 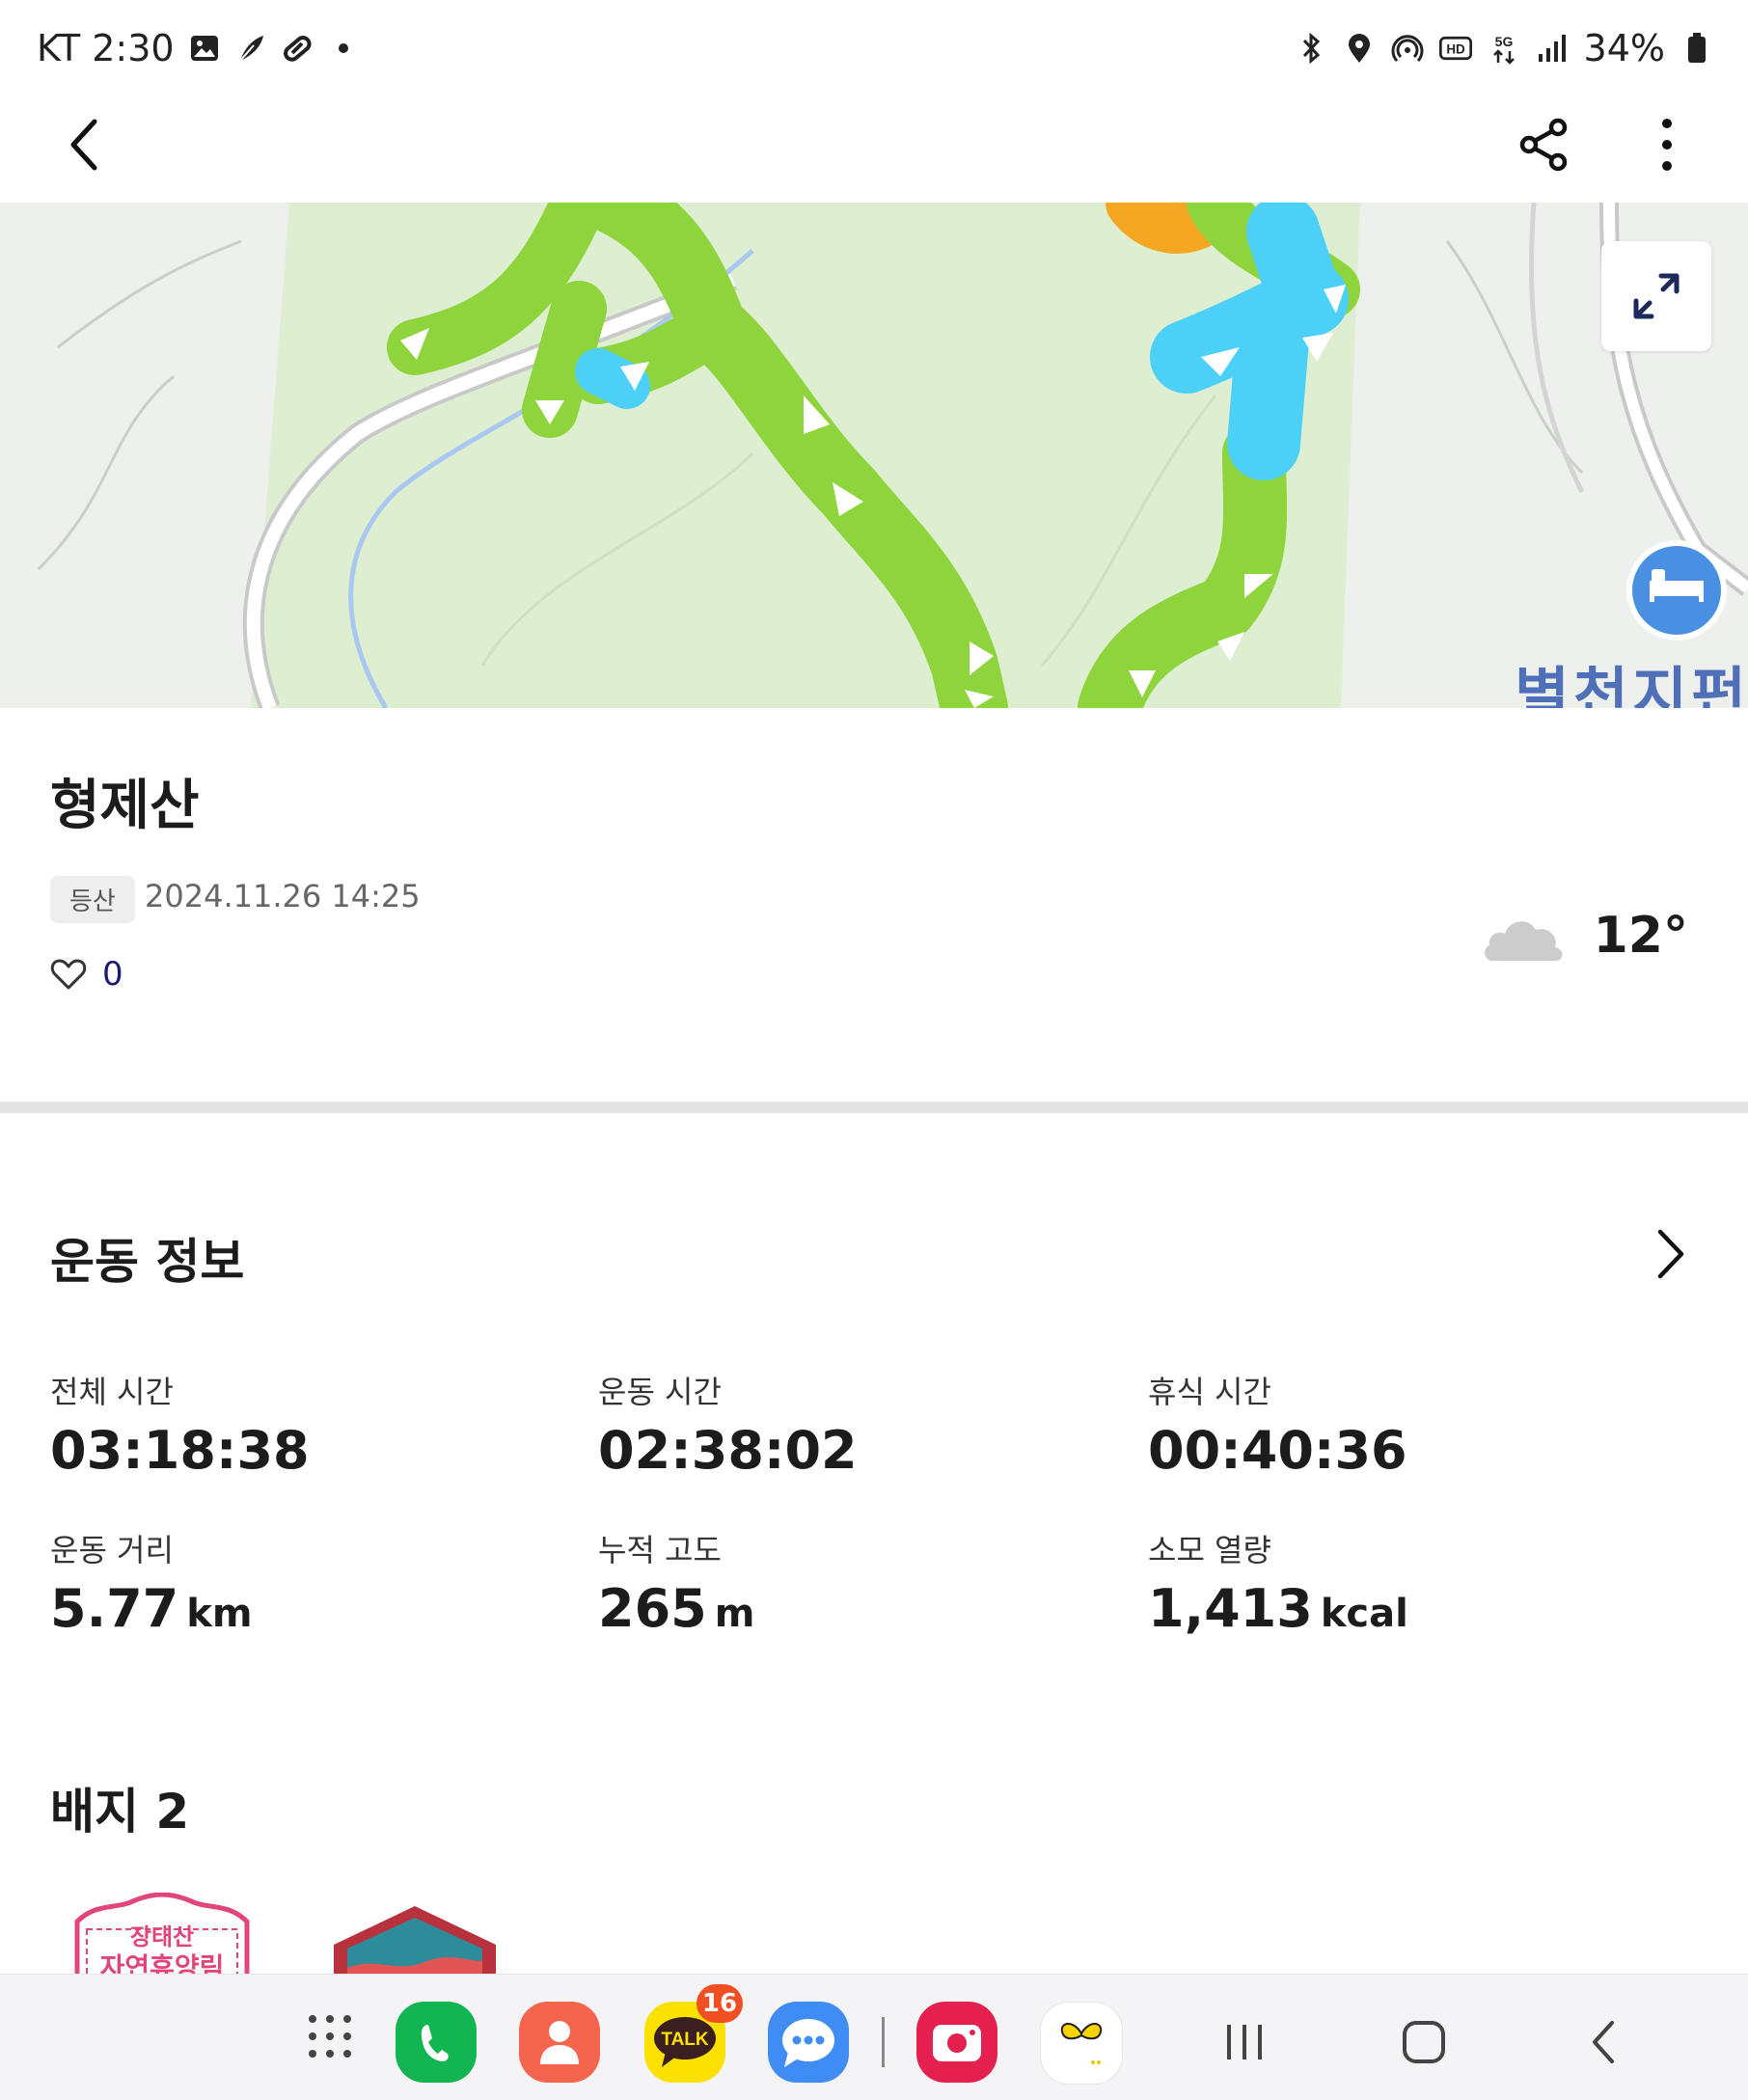 I want to click on camera-app-icon, so click(x=957, y=2043).